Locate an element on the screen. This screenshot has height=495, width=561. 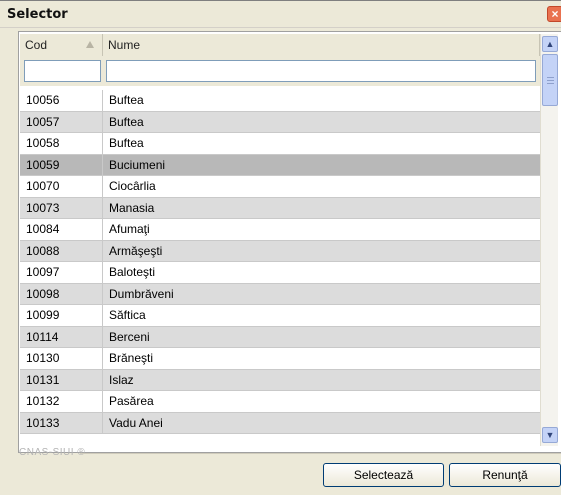
column-header-nume: Nume is located at coordinates (321, 45).